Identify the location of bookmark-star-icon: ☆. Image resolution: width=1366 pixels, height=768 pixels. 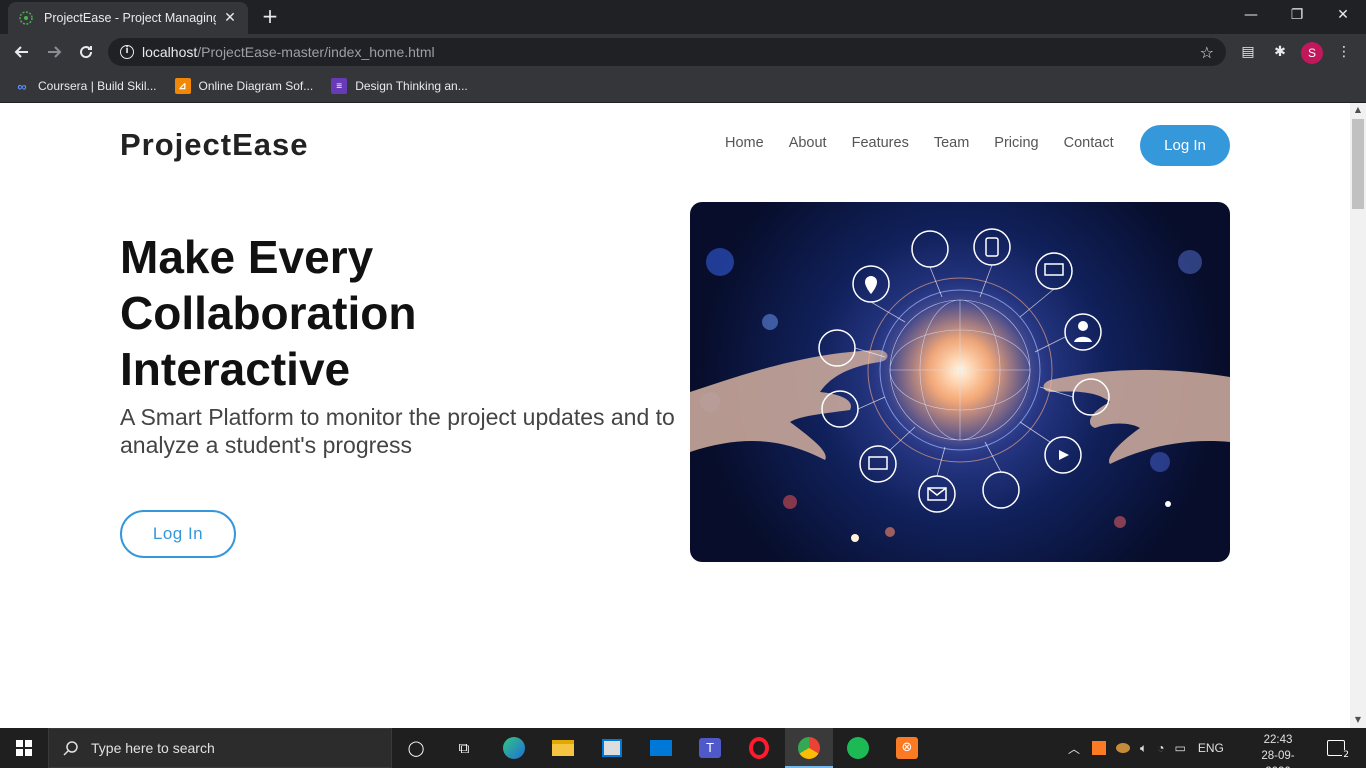
(1207, 52).